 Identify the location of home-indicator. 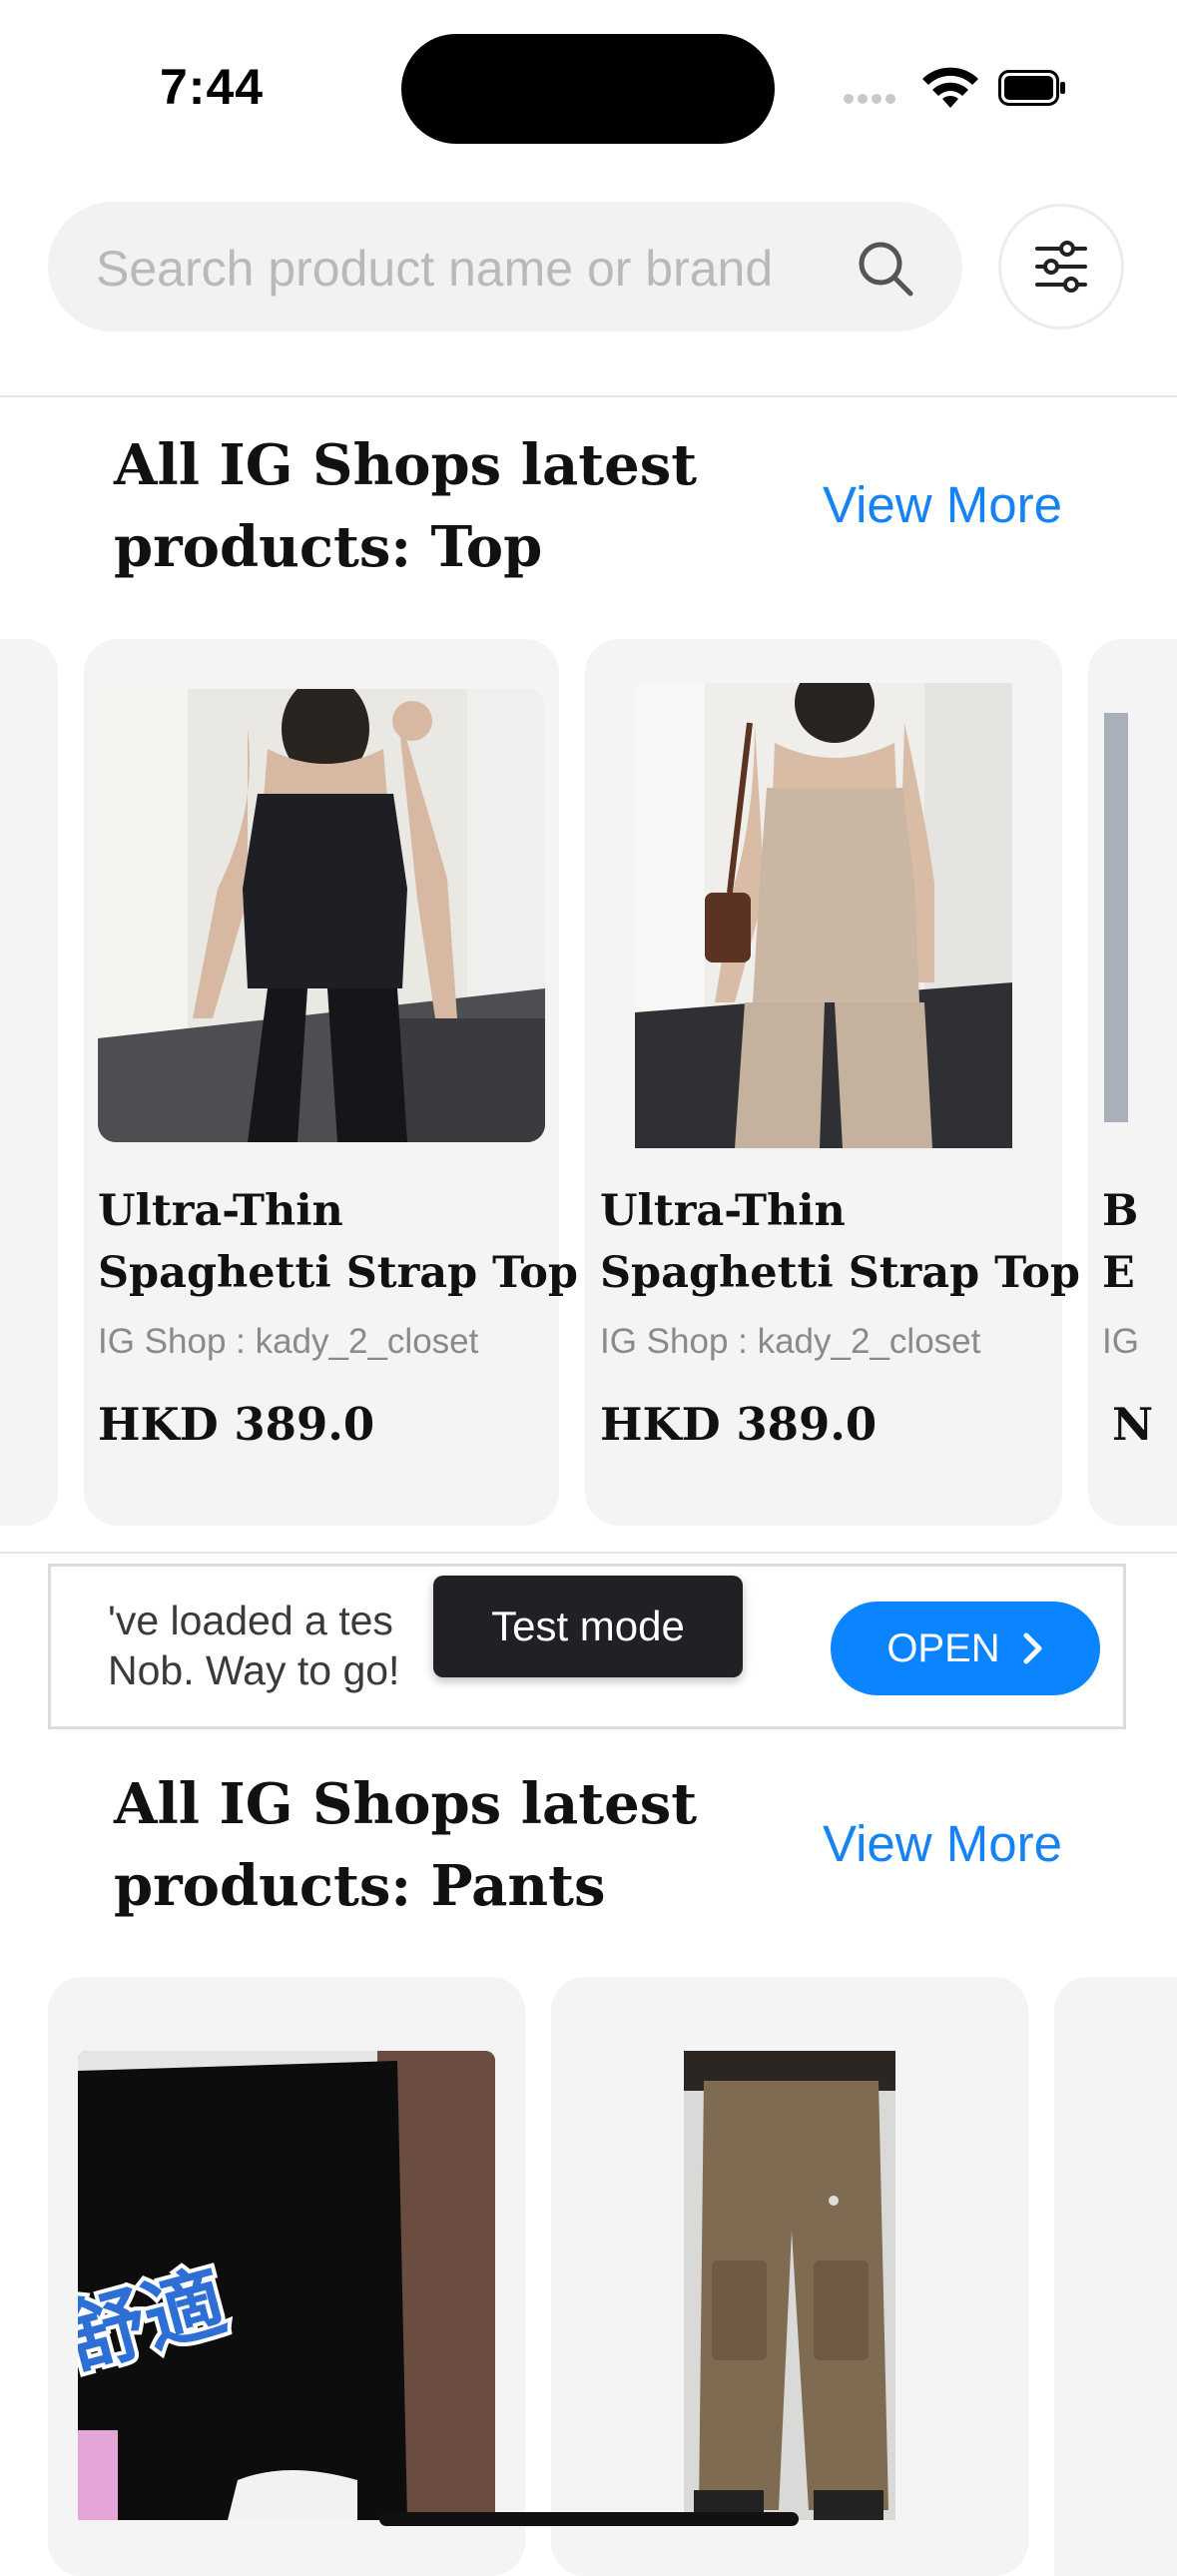
(589, 2519).